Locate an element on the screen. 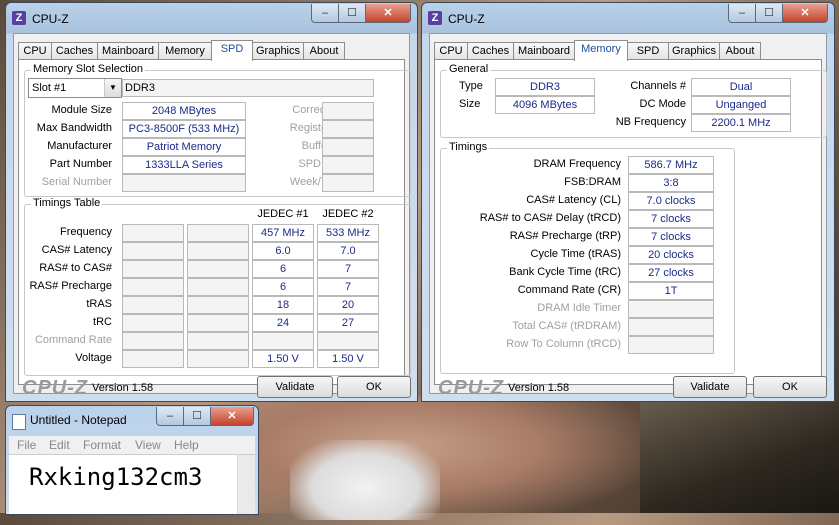  notepad-text-area: Rxking132cm3 is located at coordinates (132, 484).